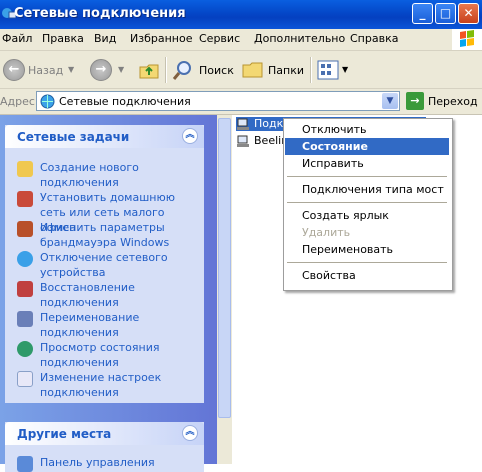 The height and width of the screenshot is (472, 482). I want to click on go-arrow-icon: →, so click(415, 101).